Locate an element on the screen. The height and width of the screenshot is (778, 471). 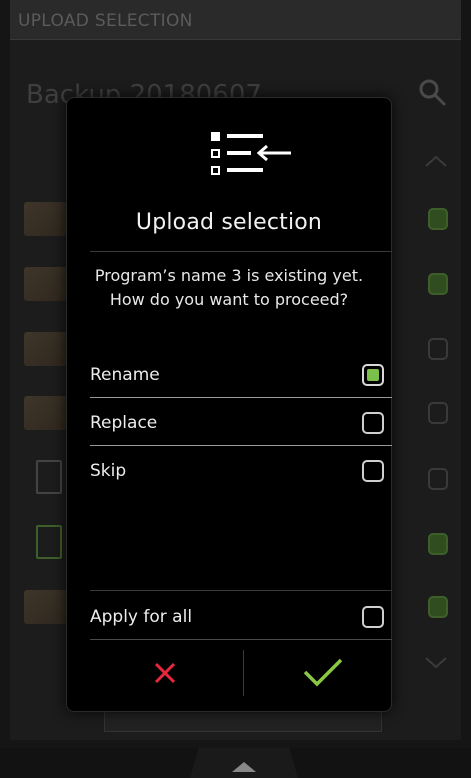
confirm-button is located at coordinates (323, 673).